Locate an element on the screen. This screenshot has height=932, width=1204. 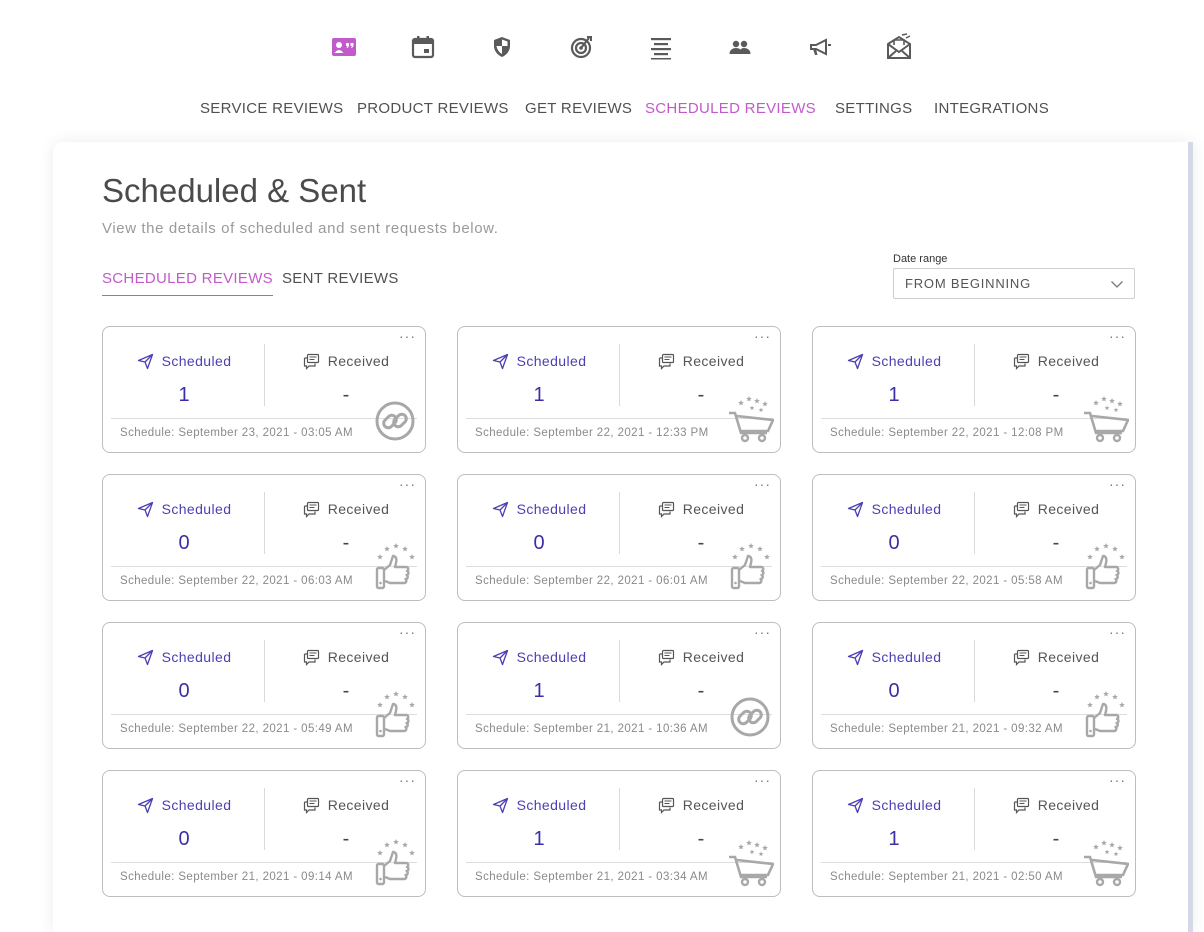
target-icon is located at coordinates (581, 47).